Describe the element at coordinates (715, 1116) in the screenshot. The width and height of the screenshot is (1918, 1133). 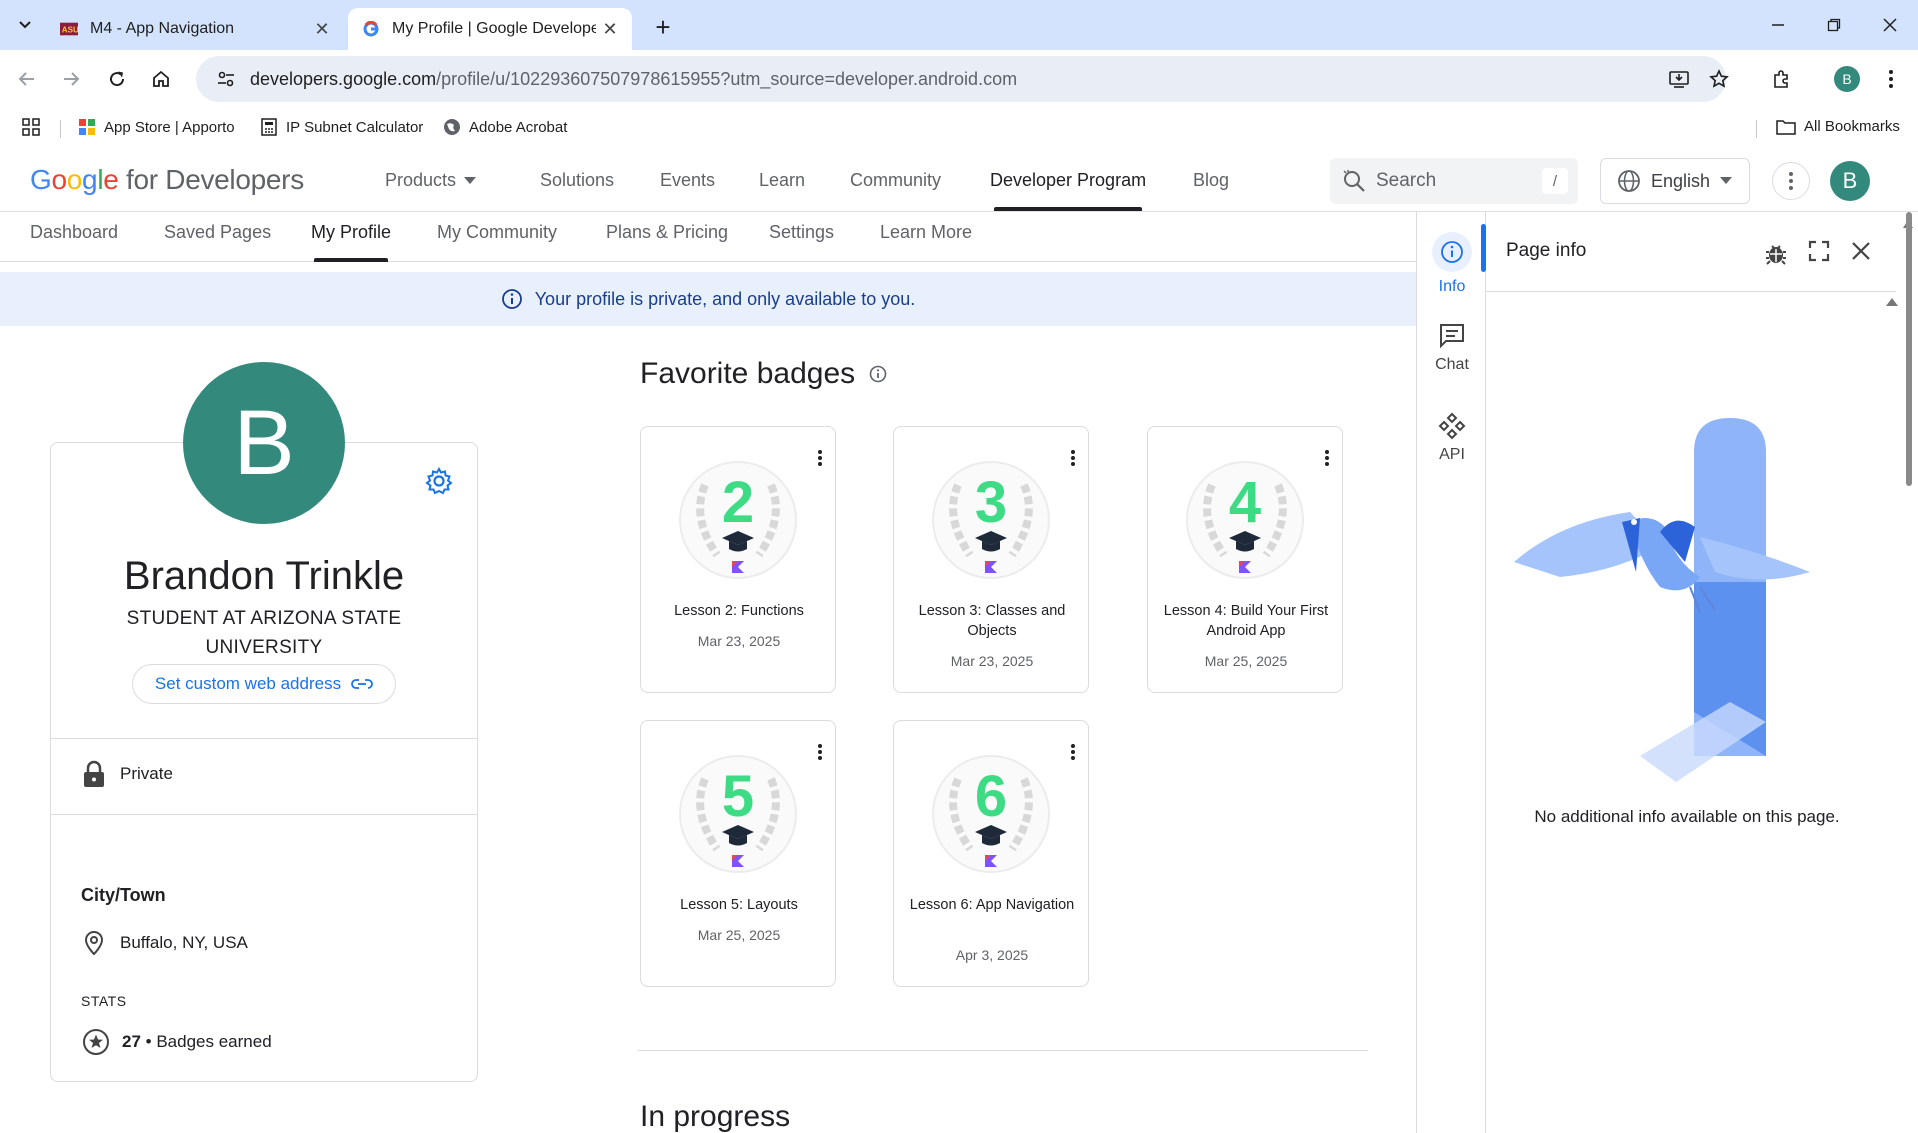
I see `in-progress-heading: In progress` at that location.